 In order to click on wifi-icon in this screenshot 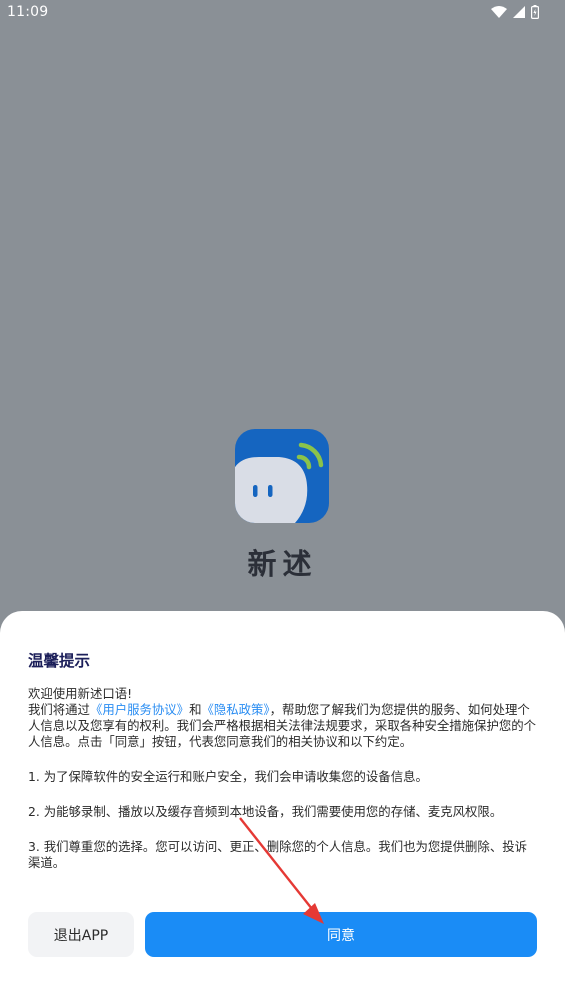, I will do `click(499, 12)`.